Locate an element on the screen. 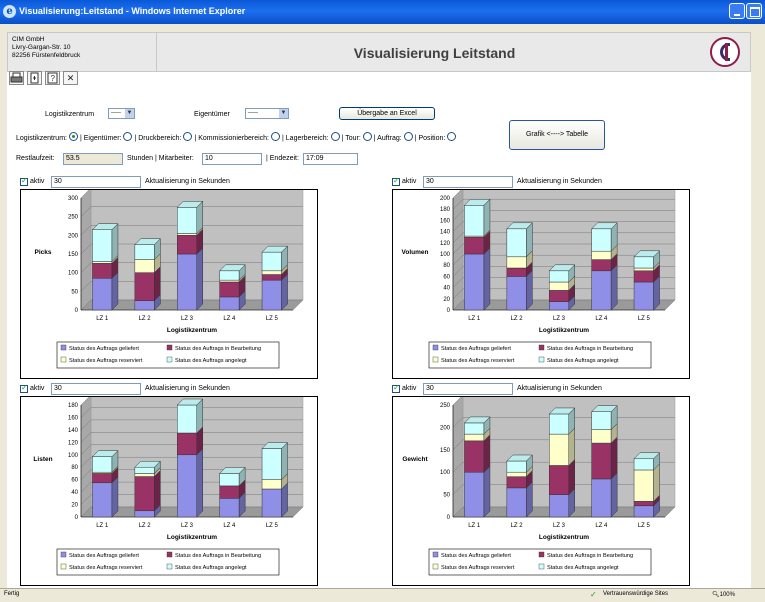 This screenshot has height=602, width=765. legend-label: Status des Auftrags geliefert is located at coordinates (476, 349).